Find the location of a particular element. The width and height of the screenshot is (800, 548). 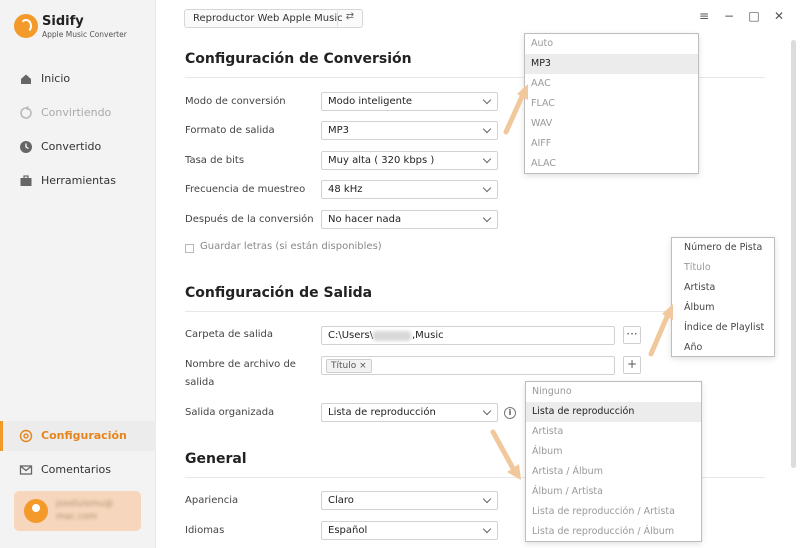

mail-icon is located at coordinates (26, 470).